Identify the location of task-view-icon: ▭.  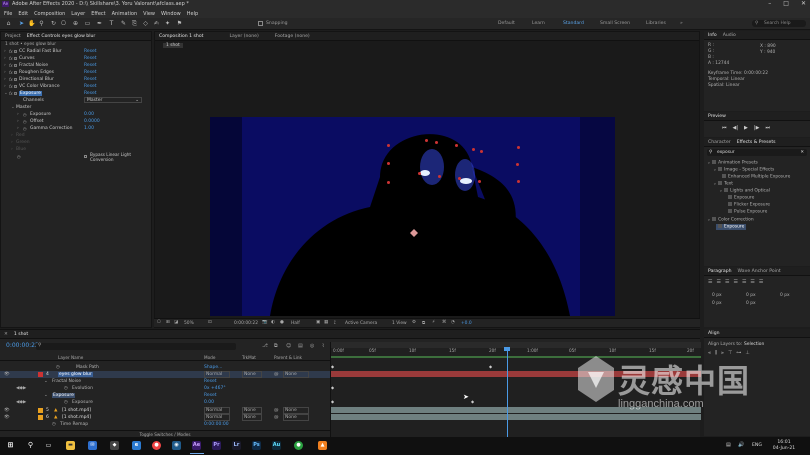
(48, 445).